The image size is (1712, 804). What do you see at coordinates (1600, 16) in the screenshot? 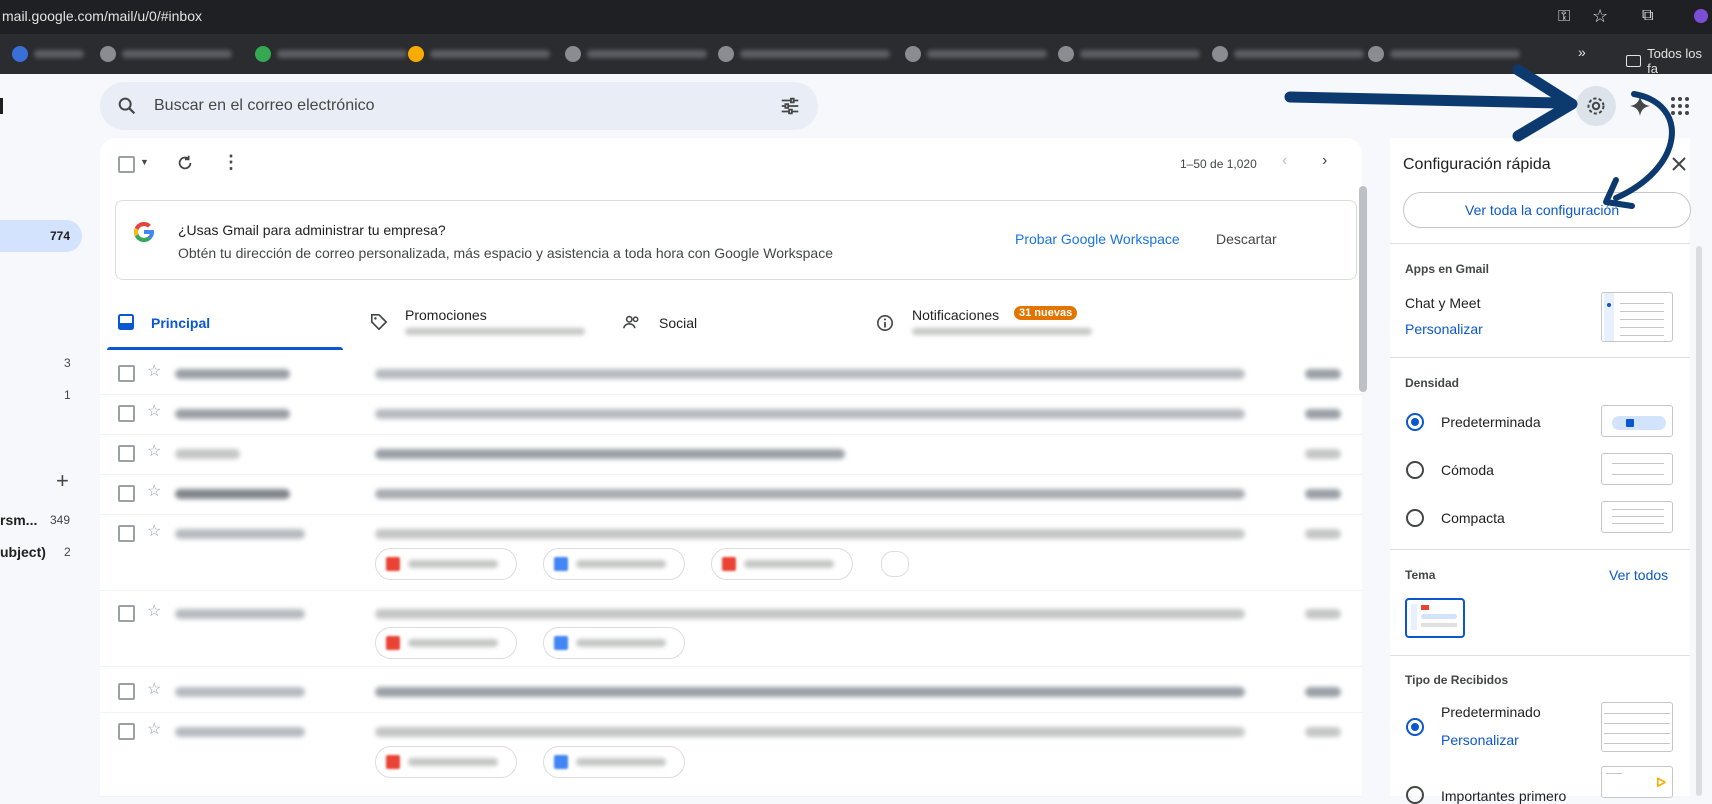
I see `bookmark-star-icon: ☆` at bounding box center [1600, 16].